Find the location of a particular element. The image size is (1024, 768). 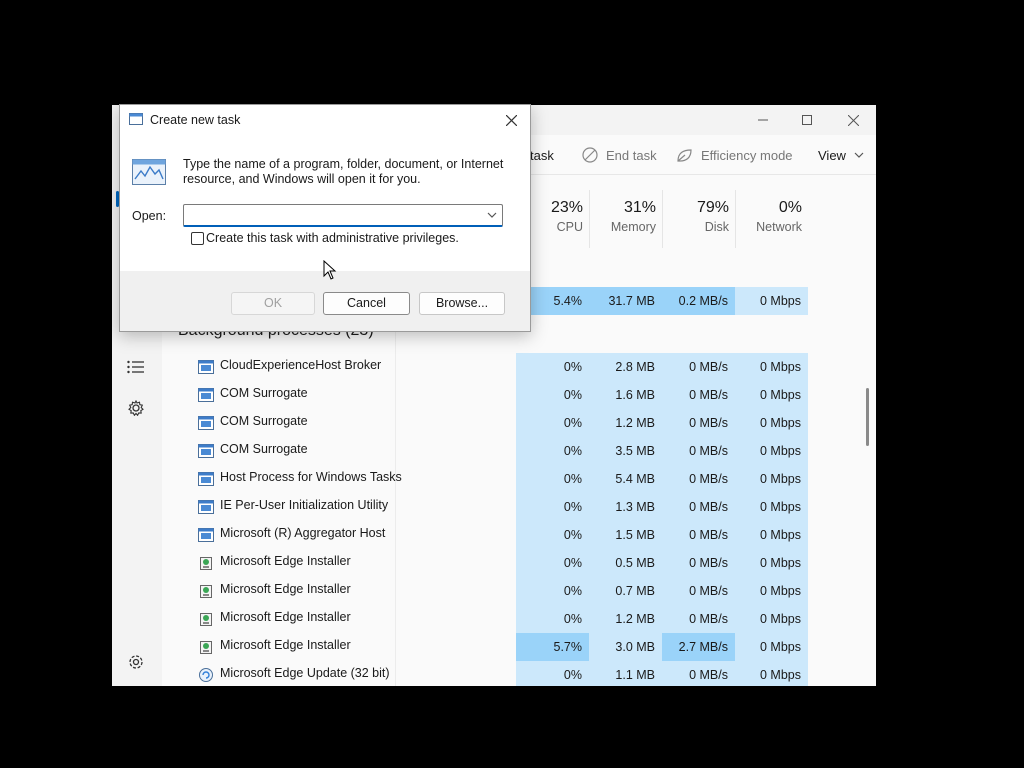

process-cpu-cell: 5.7% is located at coordinates (552, 647).